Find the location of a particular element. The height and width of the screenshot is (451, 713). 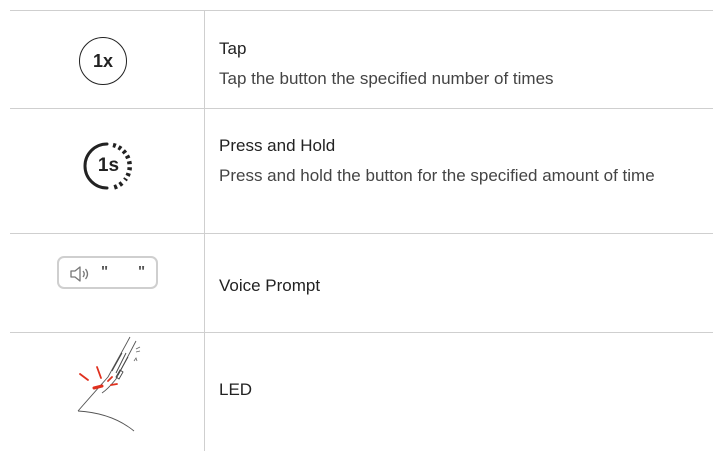

tap-1x-icon: 1x is located at coordinates (103, 61).